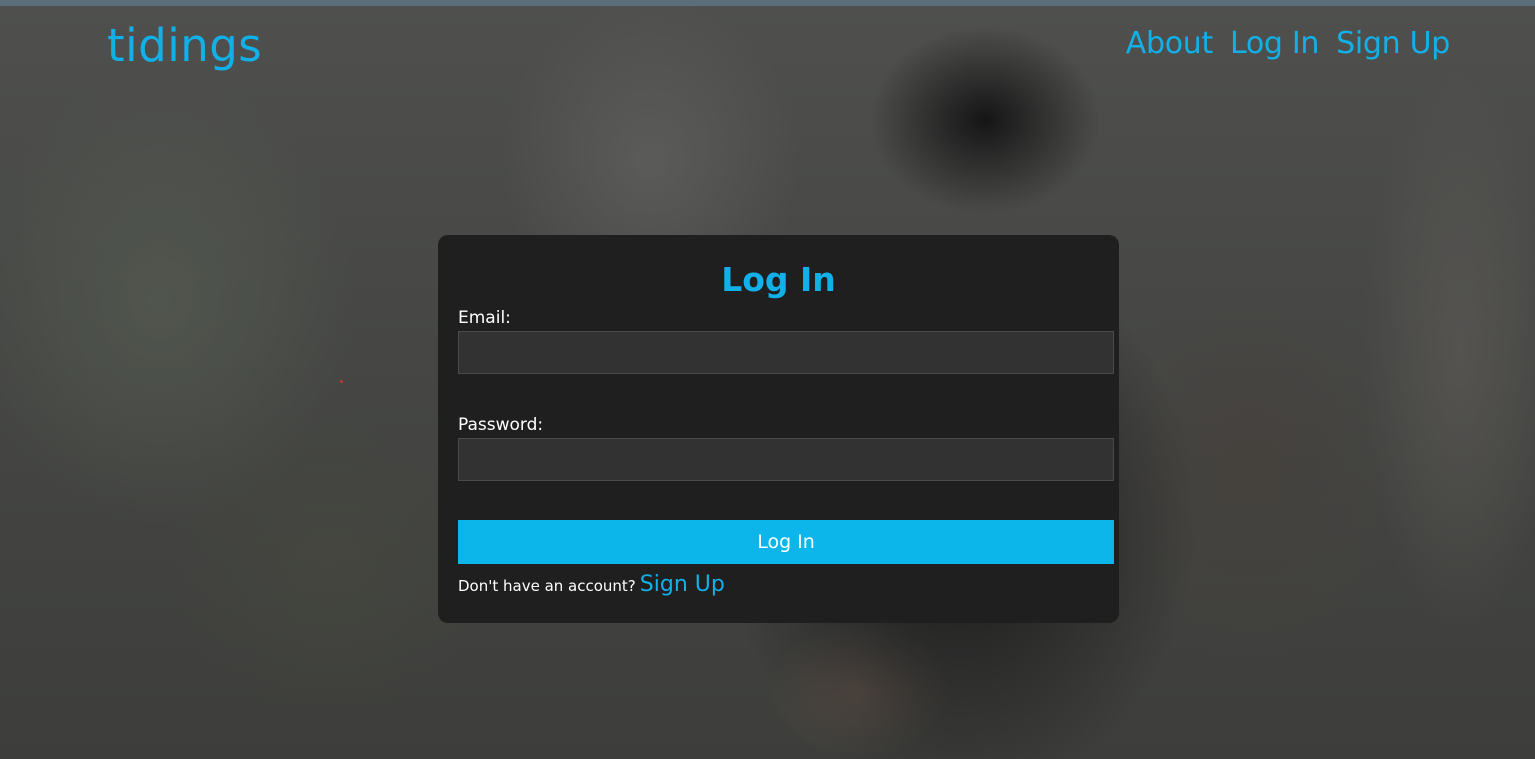  What do you see at coordinates (786, 352) in the screenshot?
I see `email-field` at bounding box center [786, 352].